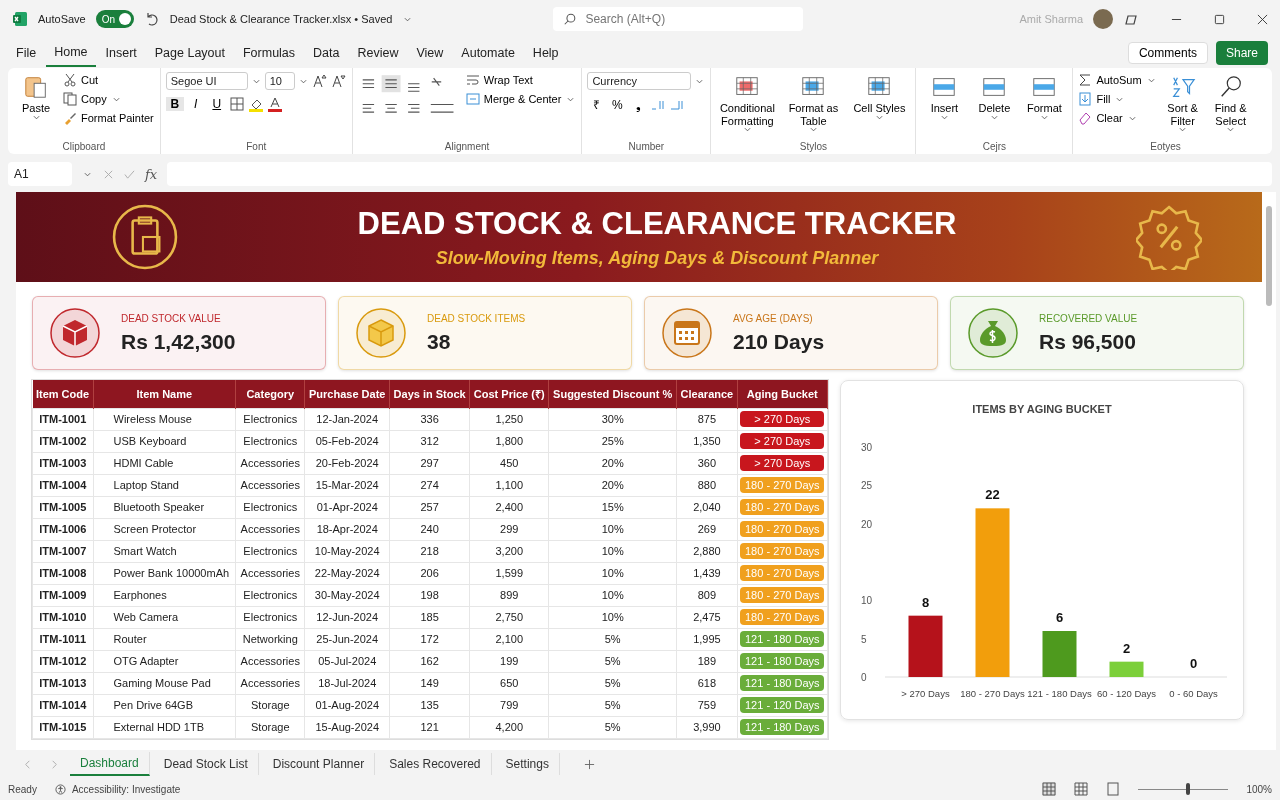  What do you see at coordinates (867, 447) in the screenshot?
I see `axis-tick-label: 30` at bounding box center [867, 447].